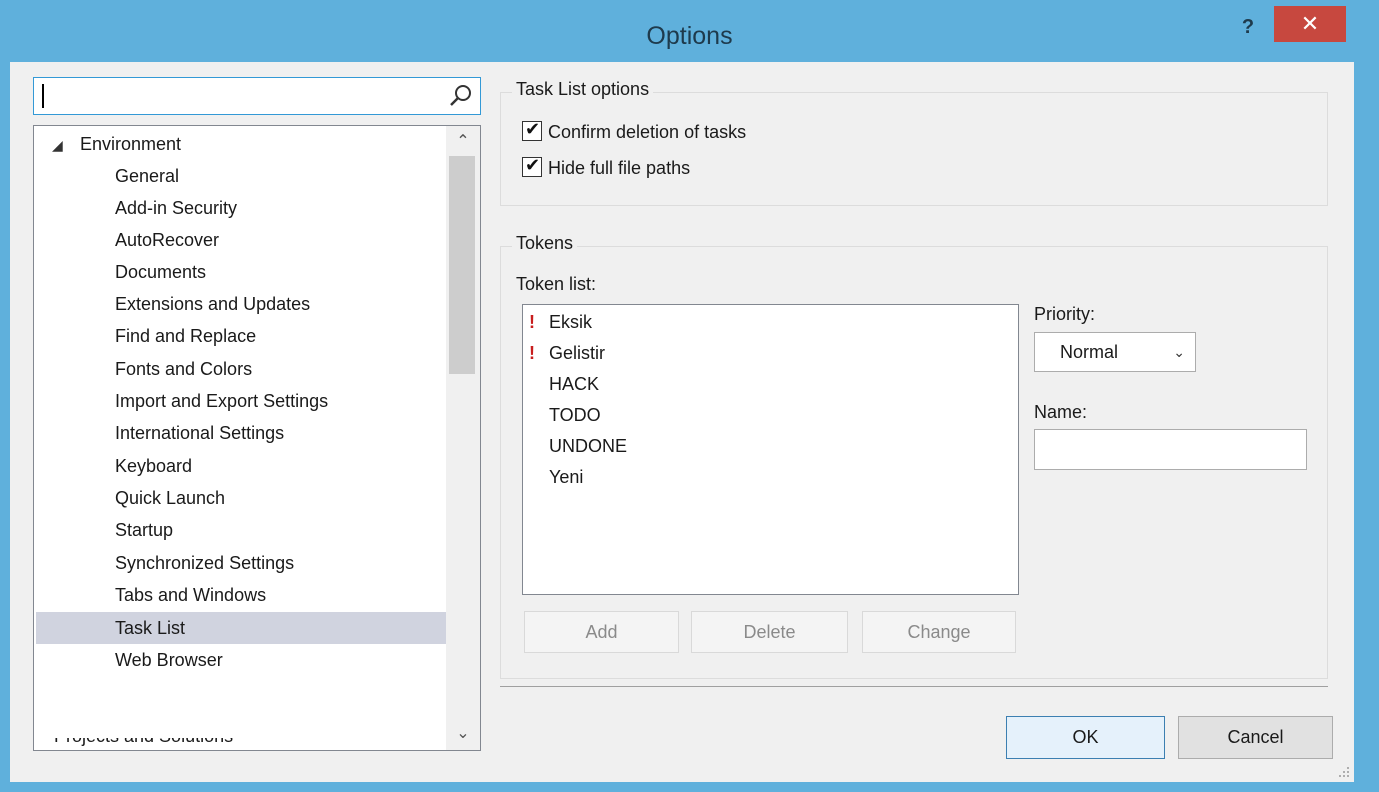  Describe the element at coordinates (689, 36) in the screenshot. I see `dialog-title: Options` at that location.